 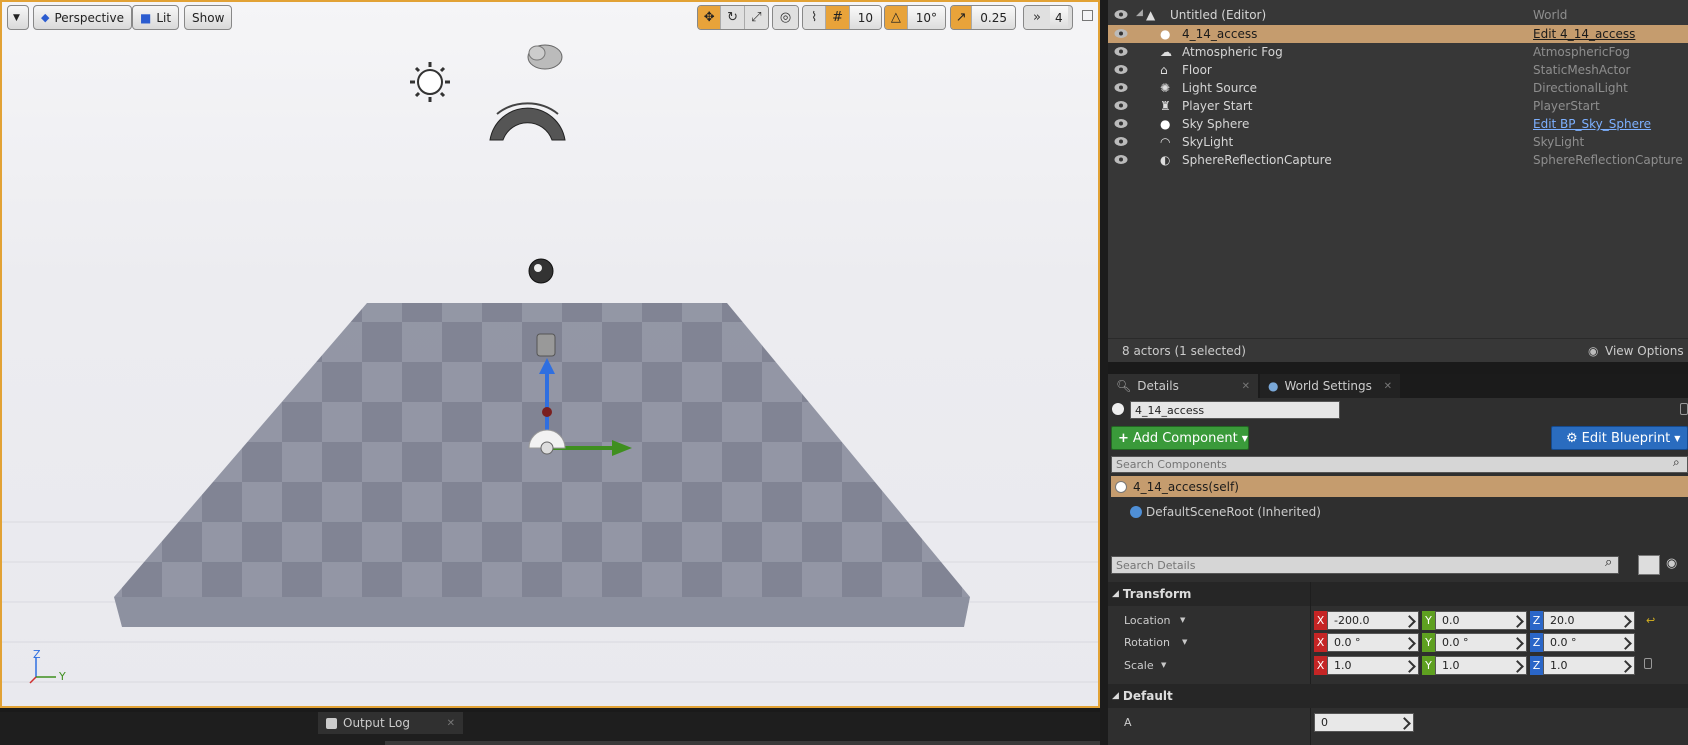 What do you see at coordinates (1087, 15) in the screenshot?
I see `maximize-icon` at bounding box center [1087, 15].